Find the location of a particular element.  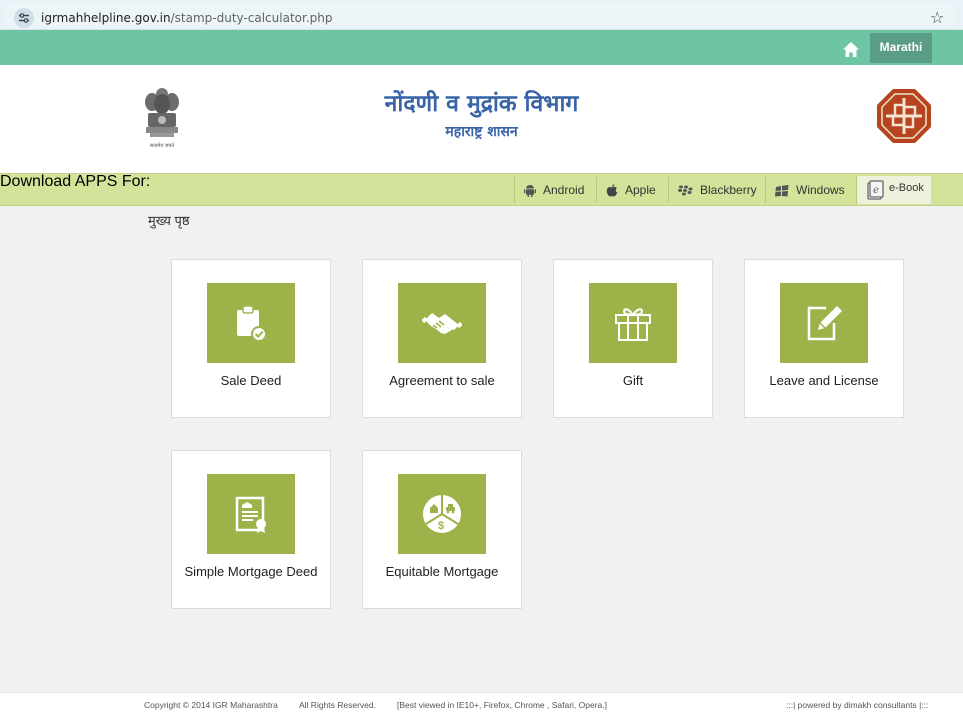

windows-app-link: Windows is located at coordinates (805, 190).